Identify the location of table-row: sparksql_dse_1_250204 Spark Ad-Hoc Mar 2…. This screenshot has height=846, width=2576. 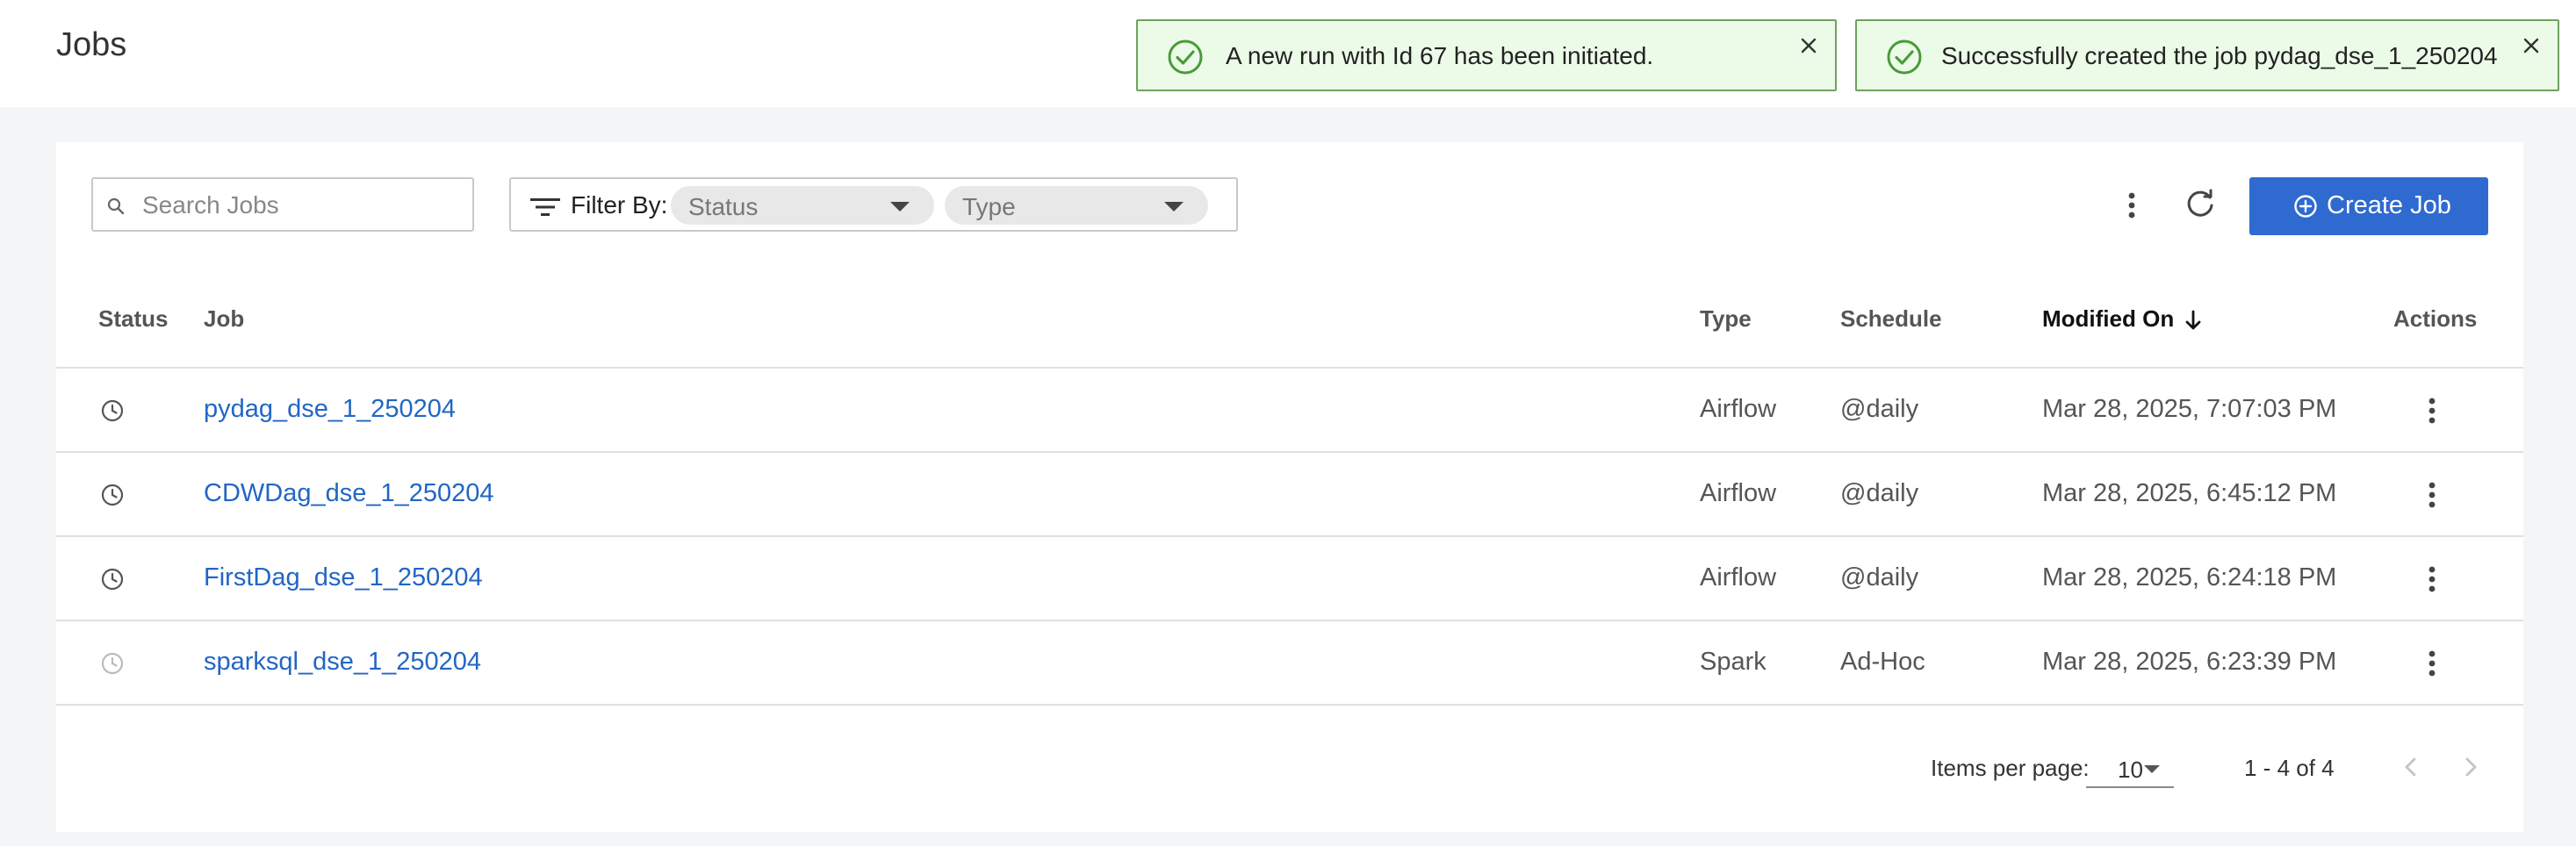
(1289, 663).